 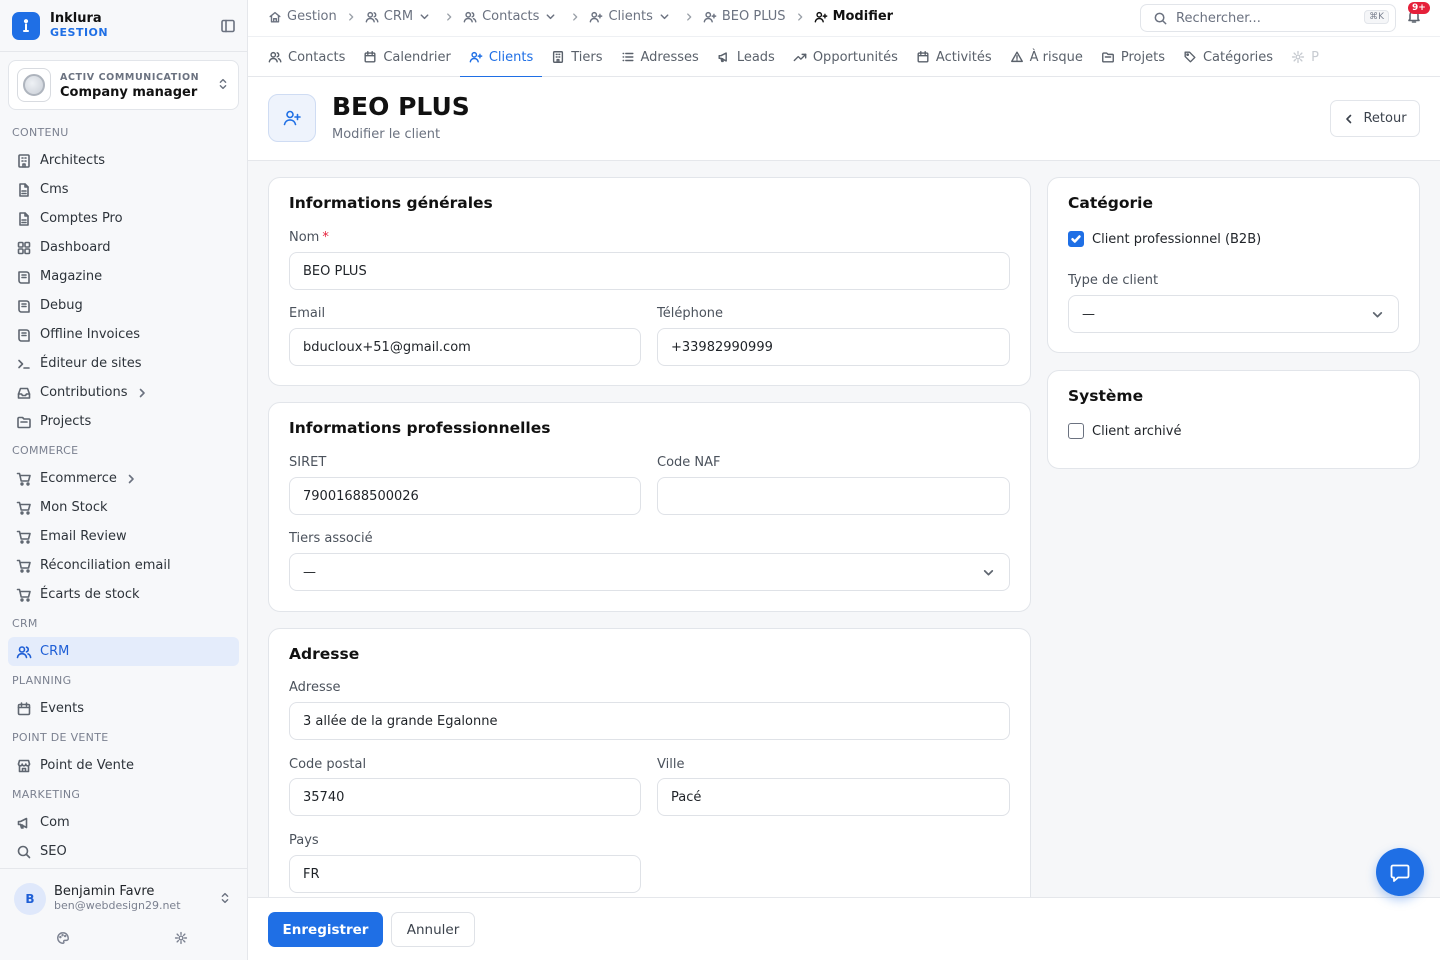 What do you see at coordinates (324, 654) in the screenshot?
I see `card-title: Adresse` at bounding box center [324, 654].